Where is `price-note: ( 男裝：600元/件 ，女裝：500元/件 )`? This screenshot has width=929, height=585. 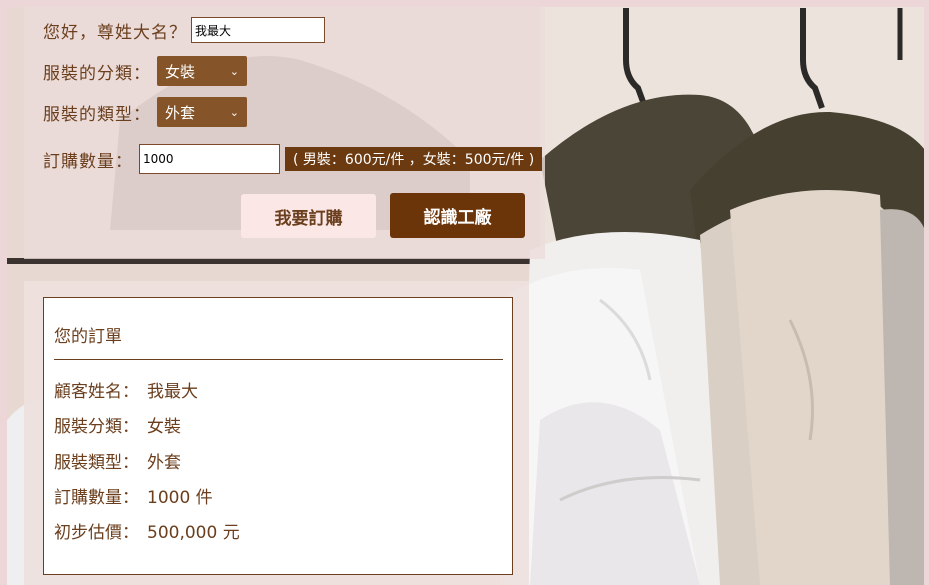
price-note: ( 男裝：600元/件 ，女裝：500元/件 ) is located at coordinates (414, 159).